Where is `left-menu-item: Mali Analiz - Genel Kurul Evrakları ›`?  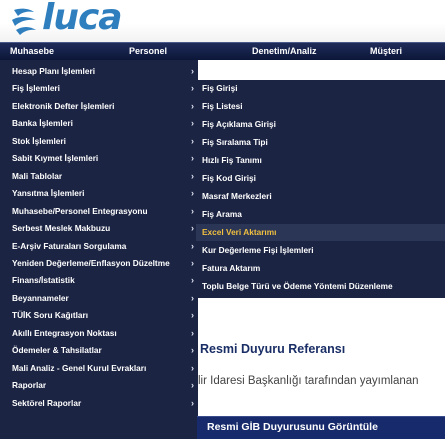
left-menu-item: Mali Analiz - Genel Kurul Evrakları › is located at coordinates (99, 368).